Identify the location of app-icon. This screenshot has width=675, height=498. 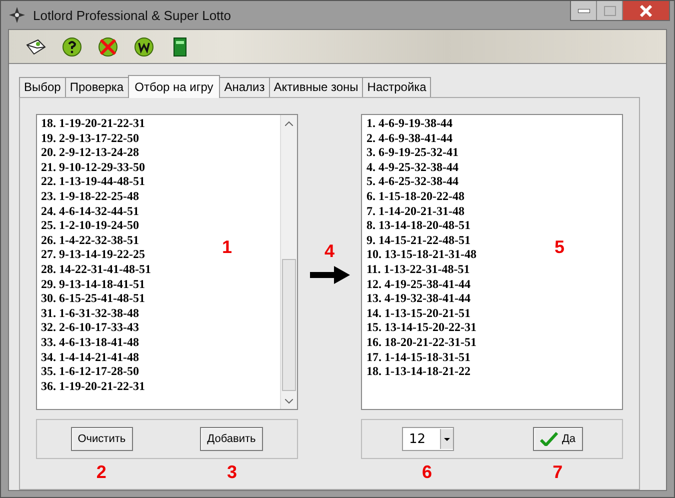
(17, 15).